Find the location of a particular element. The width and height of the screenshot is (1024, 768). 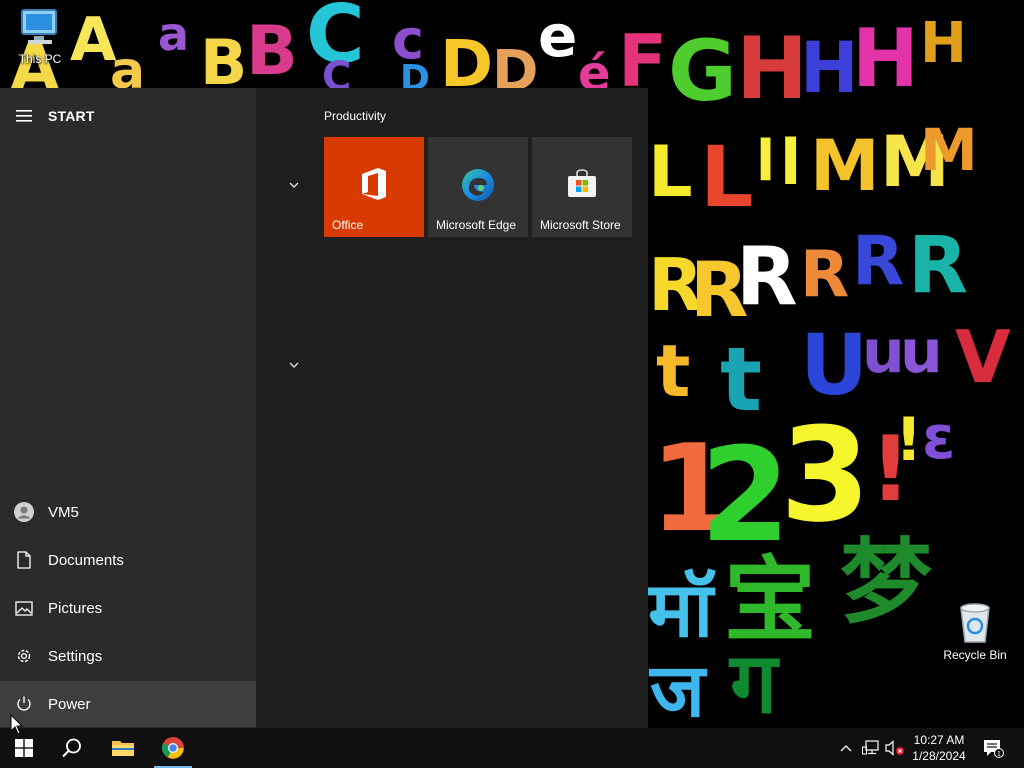

rail-item-documents: Documents is located at coordinates (128, 560).